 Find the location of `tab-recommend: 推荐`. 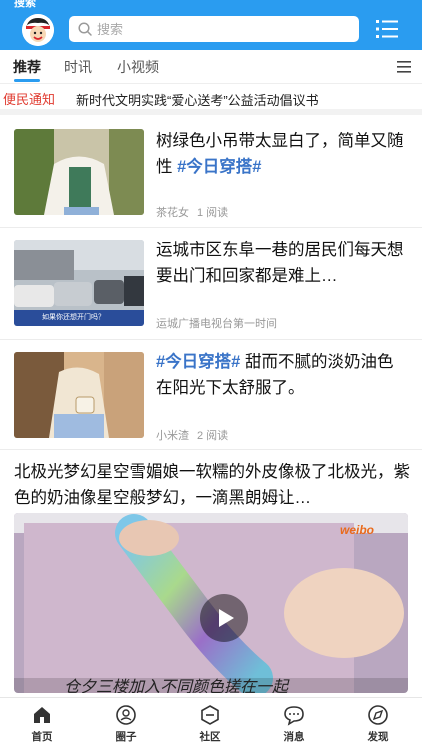

tab-recommend: 推荐 is located at coordinates (27, 67).